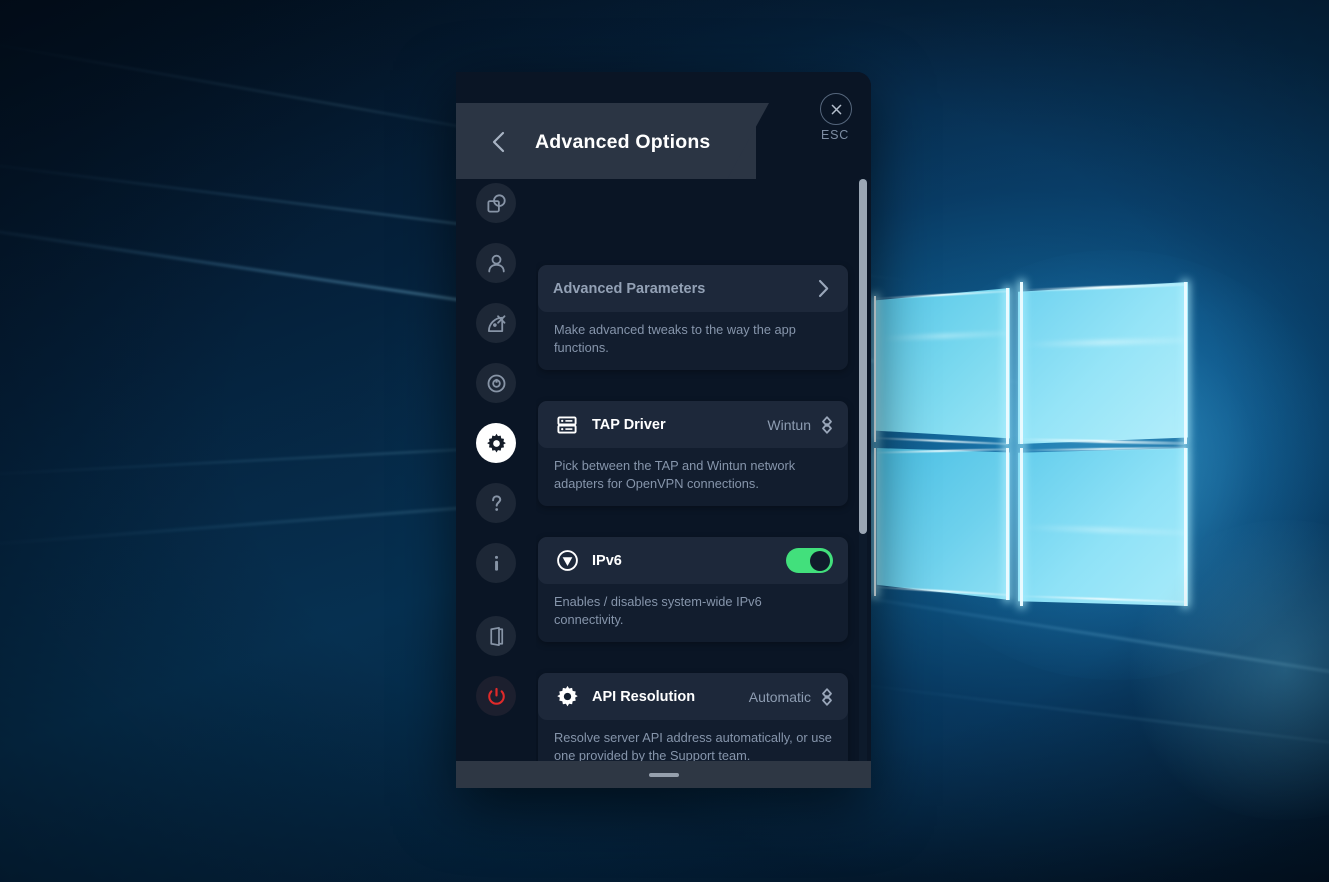 Image resolution: width=1329 pixels, height=882 pixels. Describe the element at coordinates (607, 560) in the screenshot. I see `setting-title: IPv6` at that location.